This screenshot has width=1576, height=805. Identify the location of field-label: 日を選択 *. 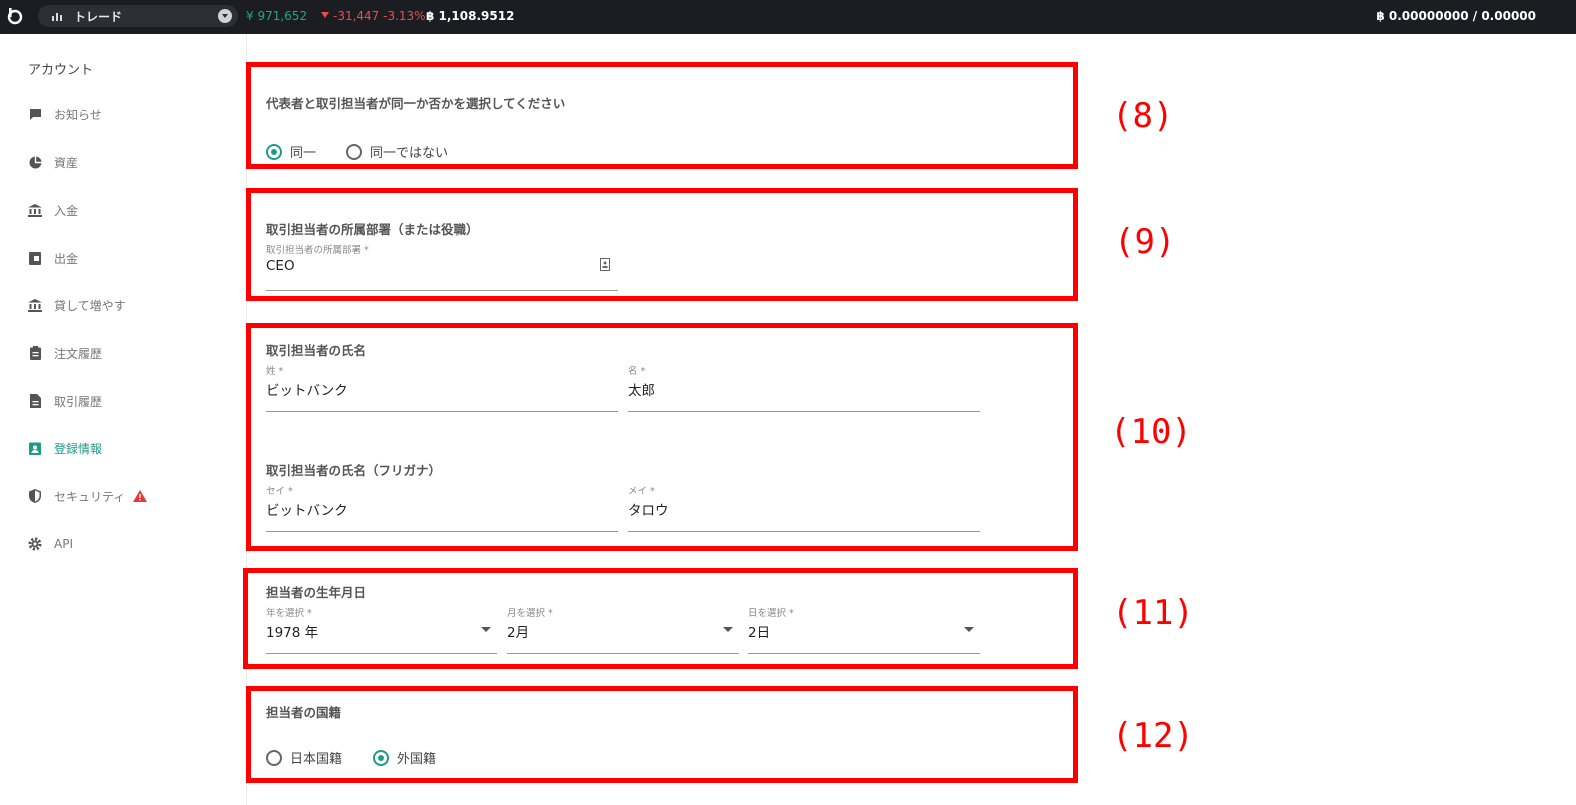
(771, 613).